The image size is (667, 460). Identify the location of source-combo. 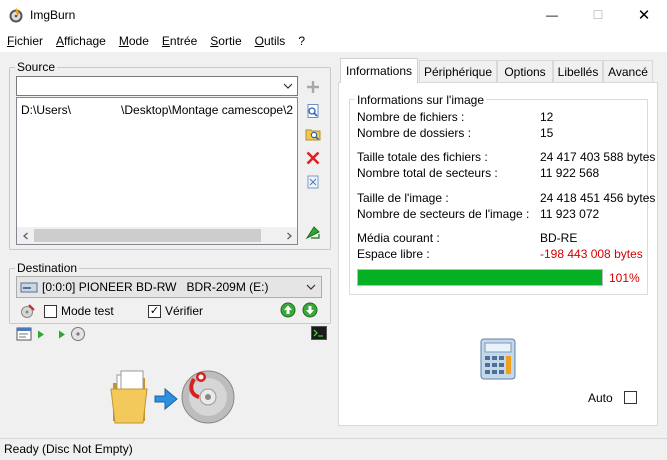
(157, 86).